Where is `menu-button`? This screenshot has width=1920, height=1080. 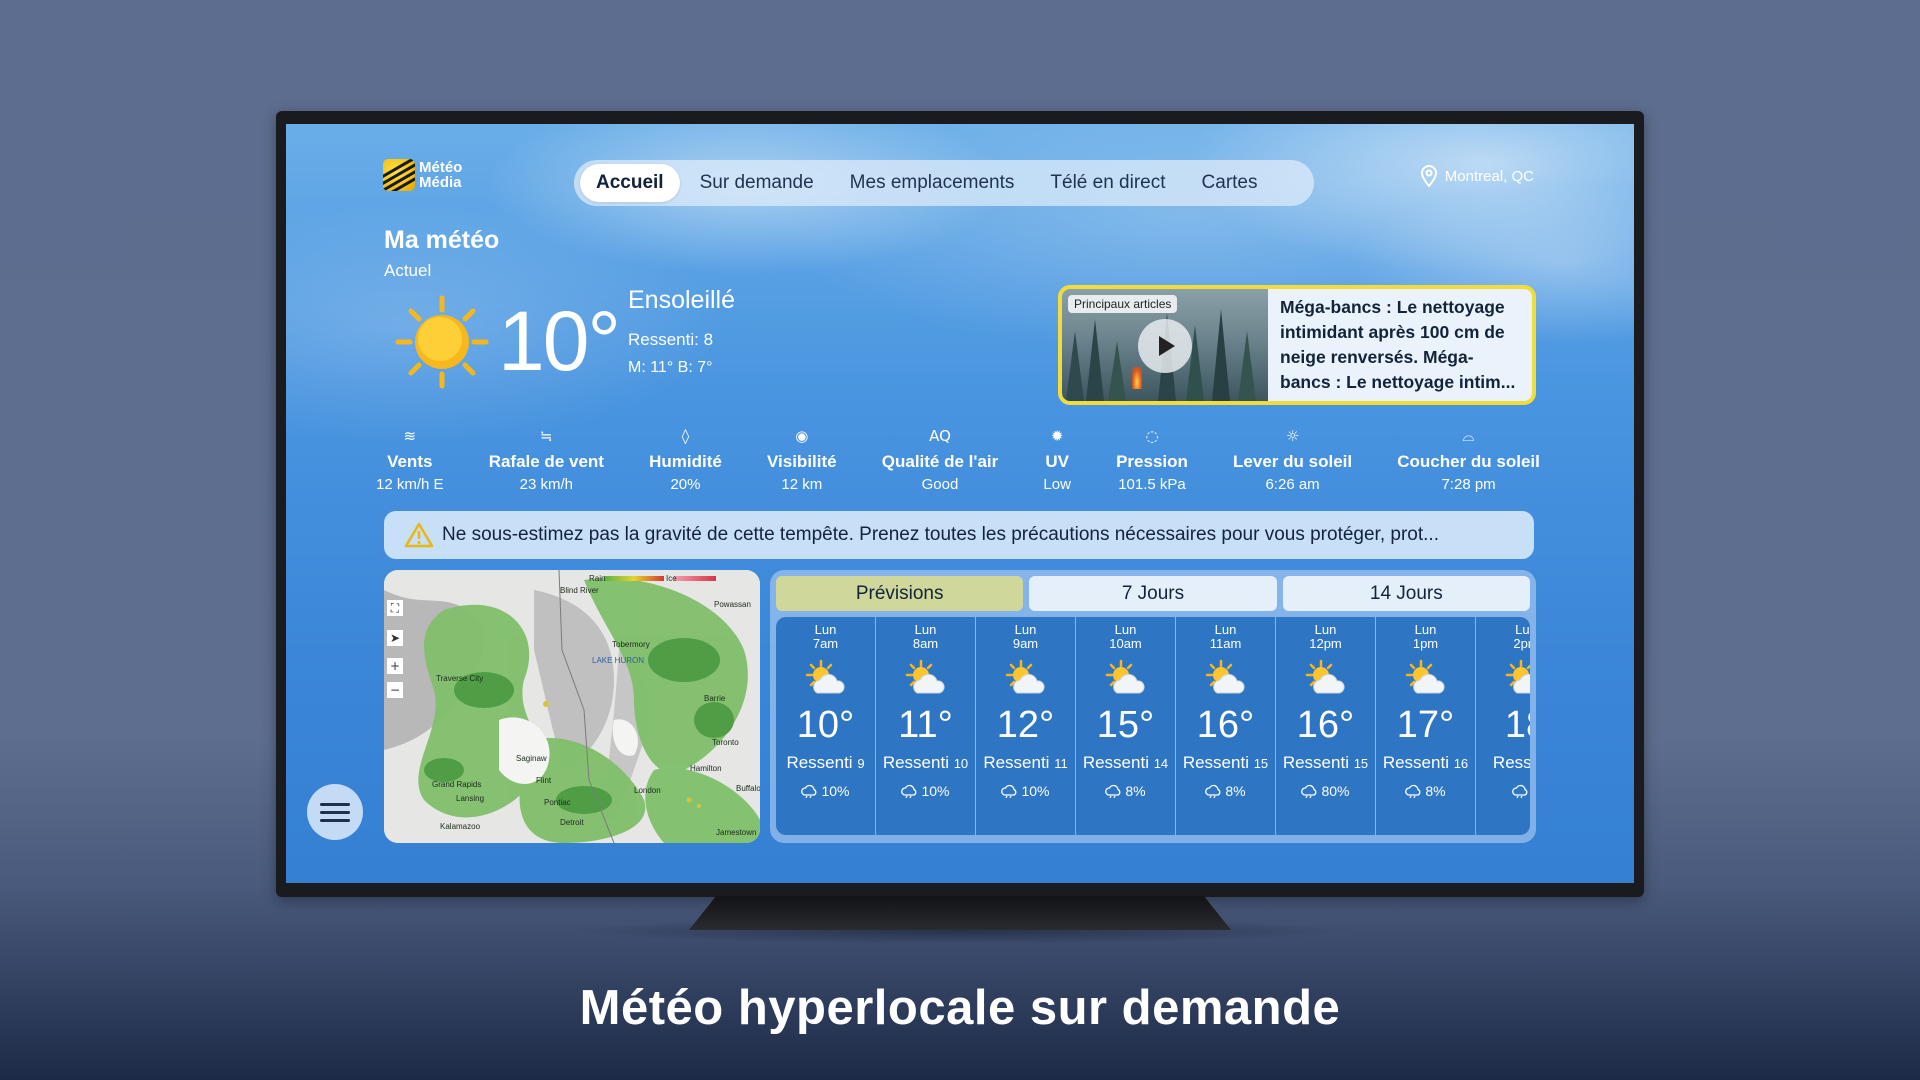 menu-button is located at coordinates (335, 812).